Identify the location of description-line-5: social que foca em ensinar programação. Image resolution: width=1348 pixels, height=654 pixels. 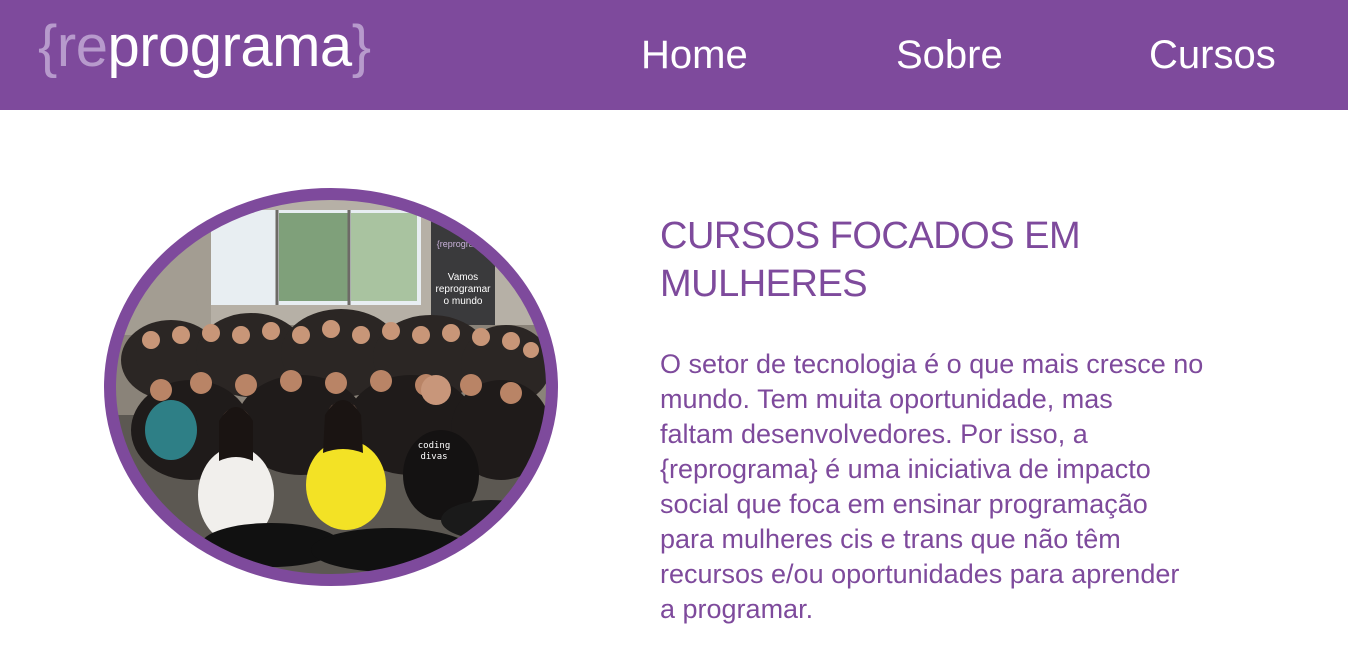
(904, 504).